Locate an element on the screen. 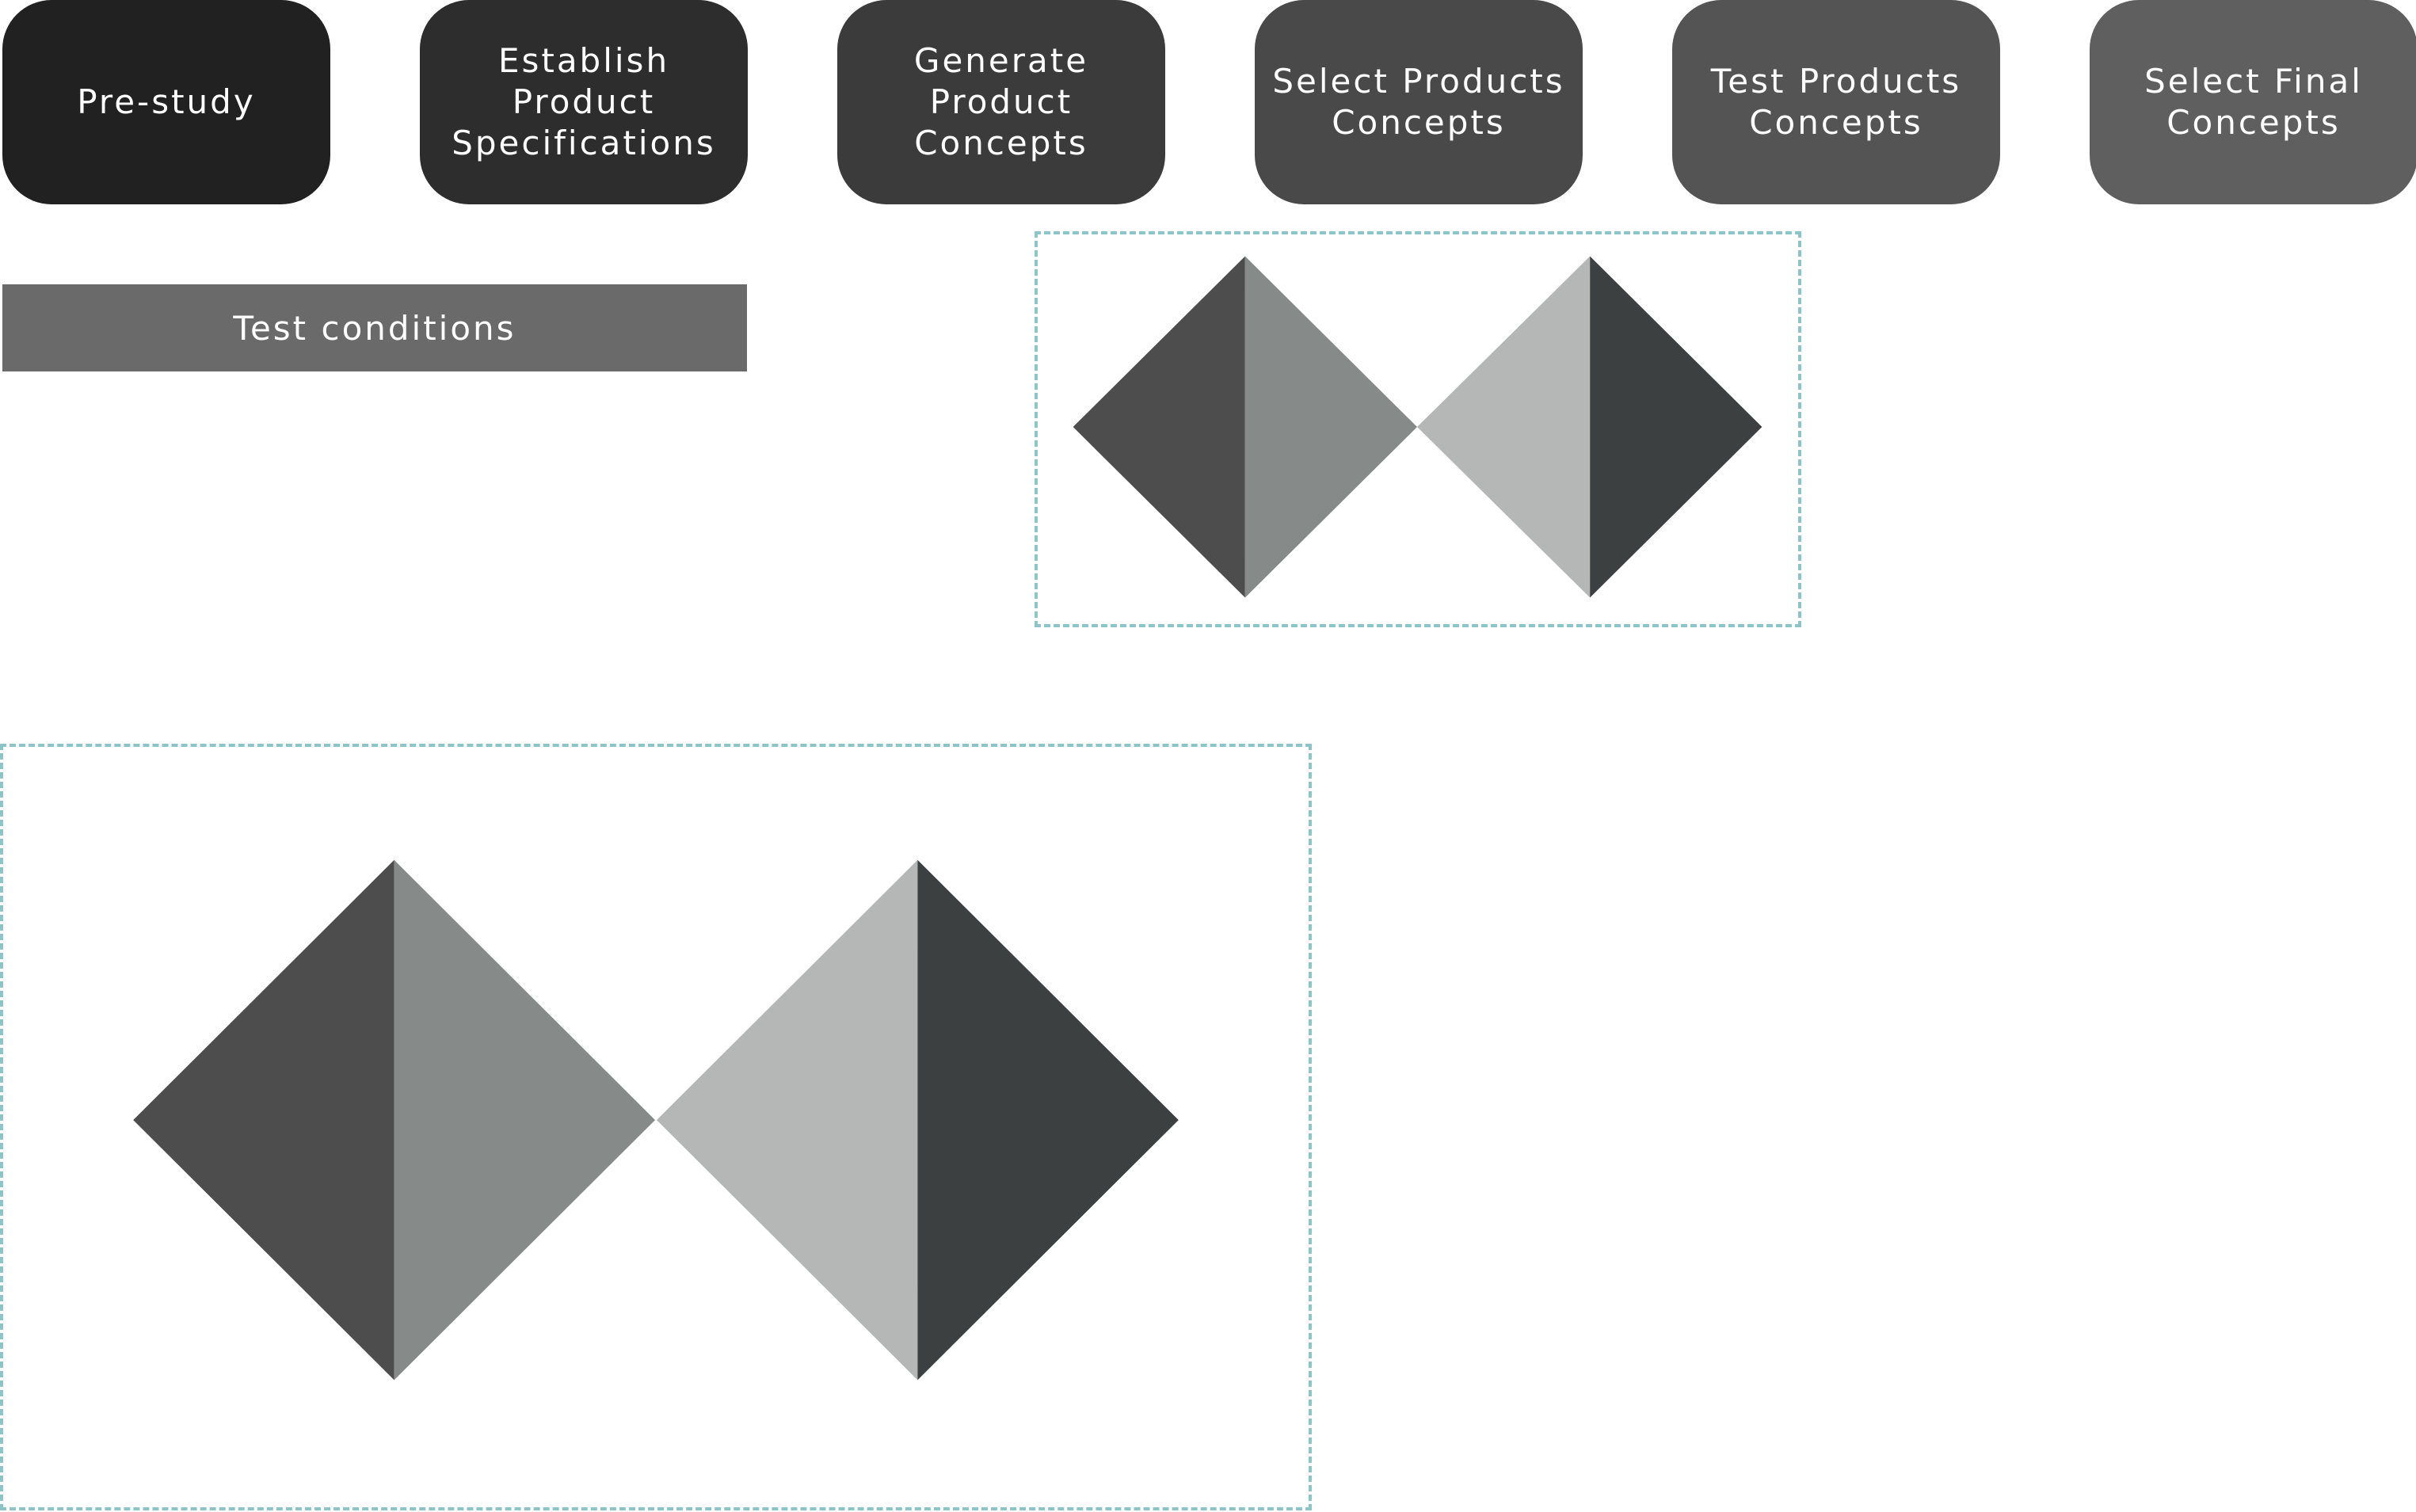  double-diamond-large is located at coordinates (656, 1120).